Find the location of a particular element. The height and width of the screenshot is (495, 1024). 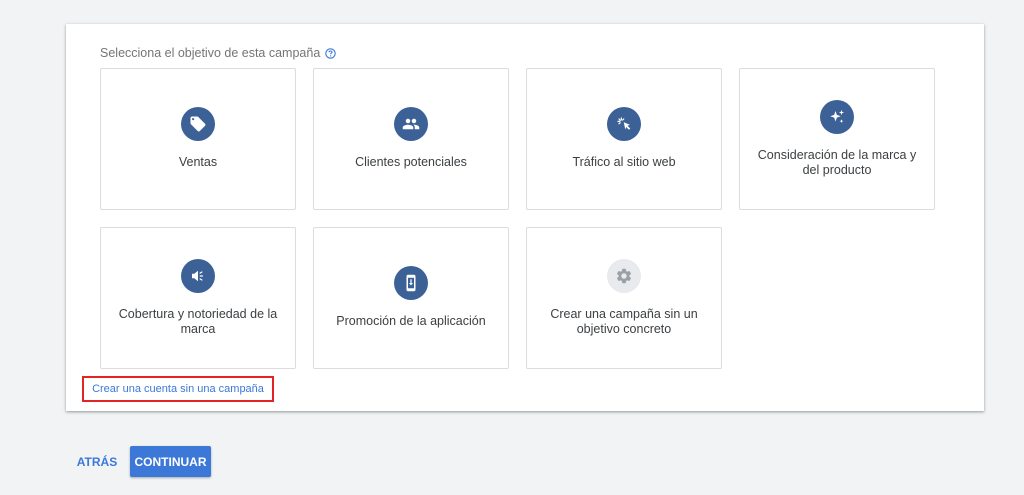

goal-prompt-label: Selecciona el objetivo de esta campaña is located at coordinates (210, 53).